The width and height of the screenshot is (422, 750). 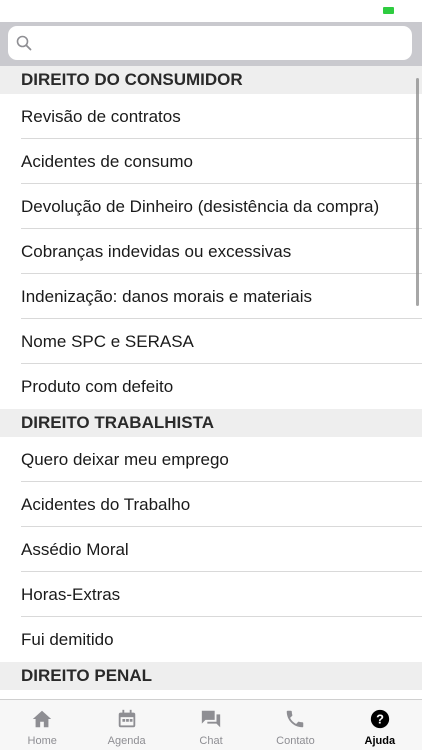 I want to click on search-input, so click(x=222, y=44).